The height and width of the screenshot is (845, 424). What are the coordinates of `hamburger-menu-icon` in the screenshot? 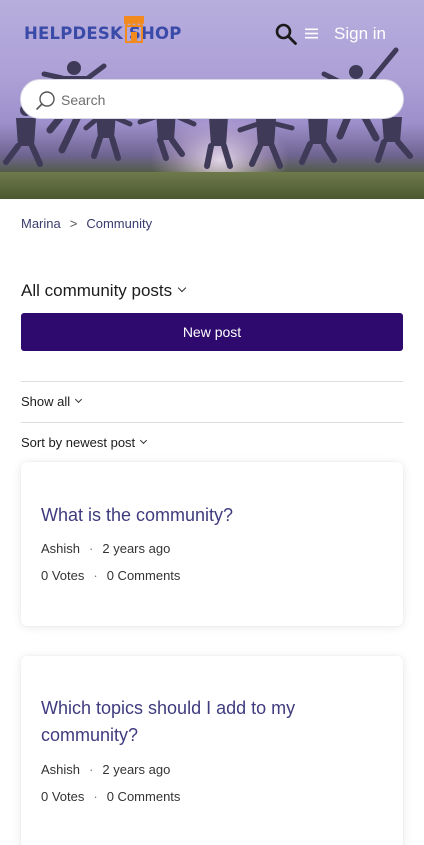 It's located at (311, 33).